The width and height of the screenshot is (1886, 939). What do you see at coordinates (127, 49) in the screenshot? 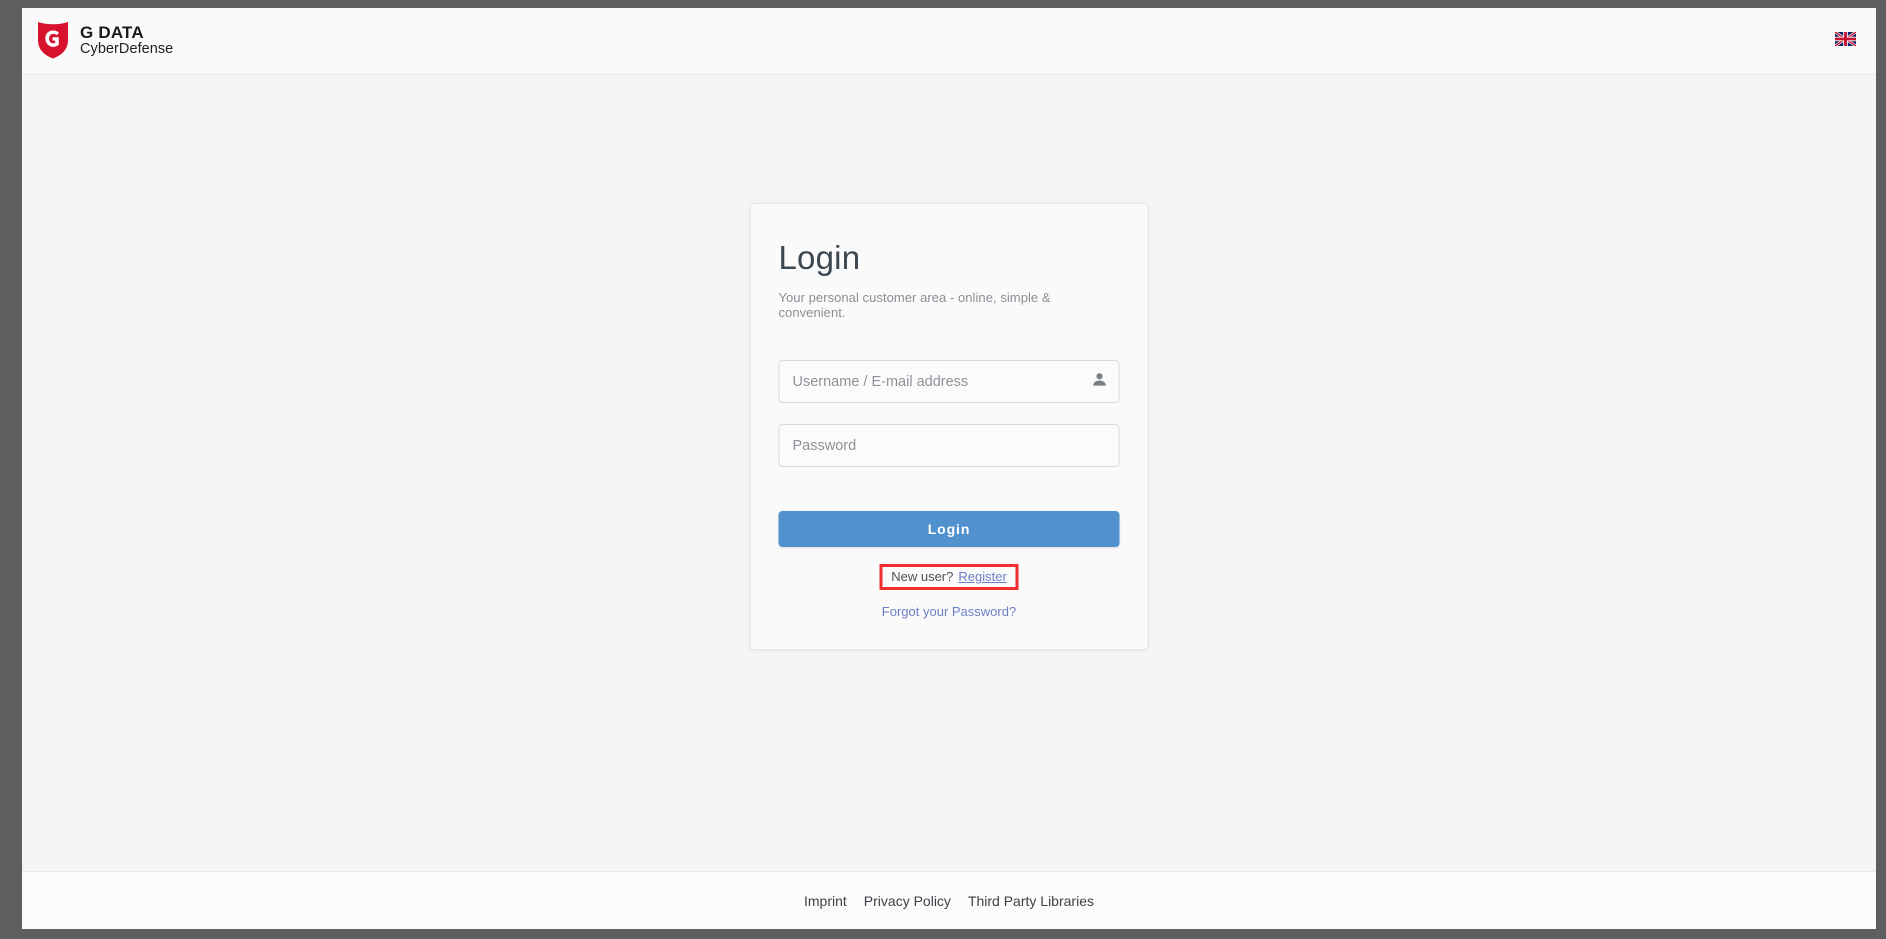
I see `brand-subtitle: CyberDefense` at bounding box center [127, 49].